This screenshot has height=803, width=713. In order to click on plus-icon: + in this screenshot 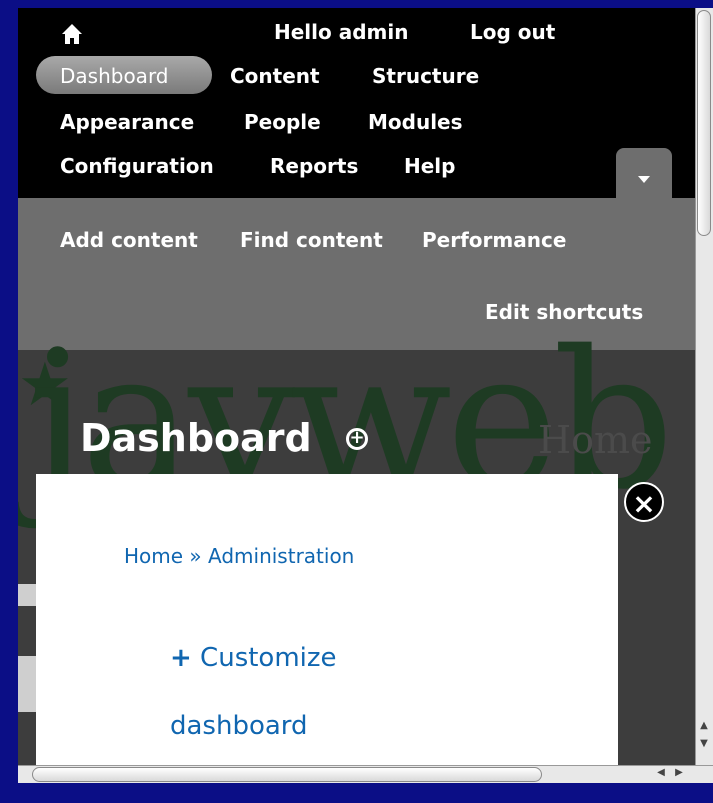, I will do `click(181, 658)`.